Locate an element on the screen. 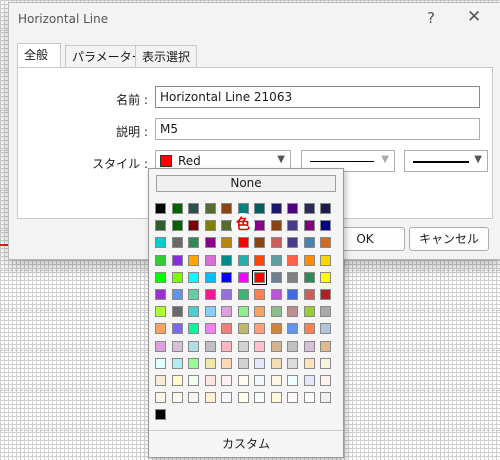 This screenshot has width=500, height=460. close-icon: ✕ is located at coordinates (474, 17).